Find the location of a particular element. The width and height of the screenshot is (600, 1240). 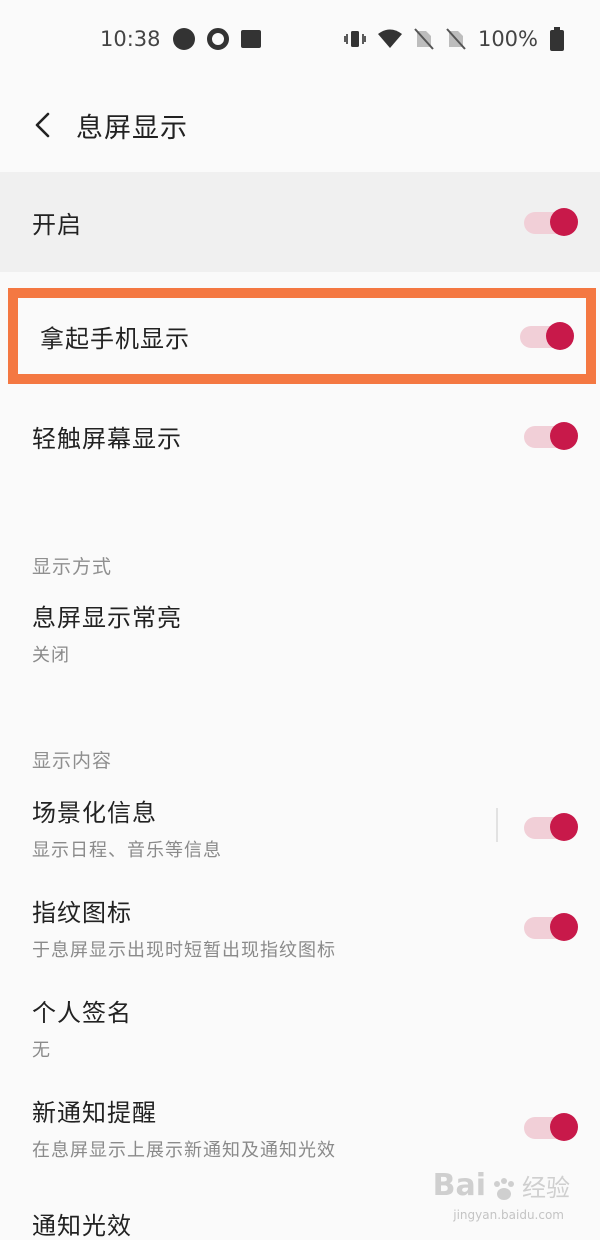

signature-title: 个人签名 is located at coordinates (82, 1012).